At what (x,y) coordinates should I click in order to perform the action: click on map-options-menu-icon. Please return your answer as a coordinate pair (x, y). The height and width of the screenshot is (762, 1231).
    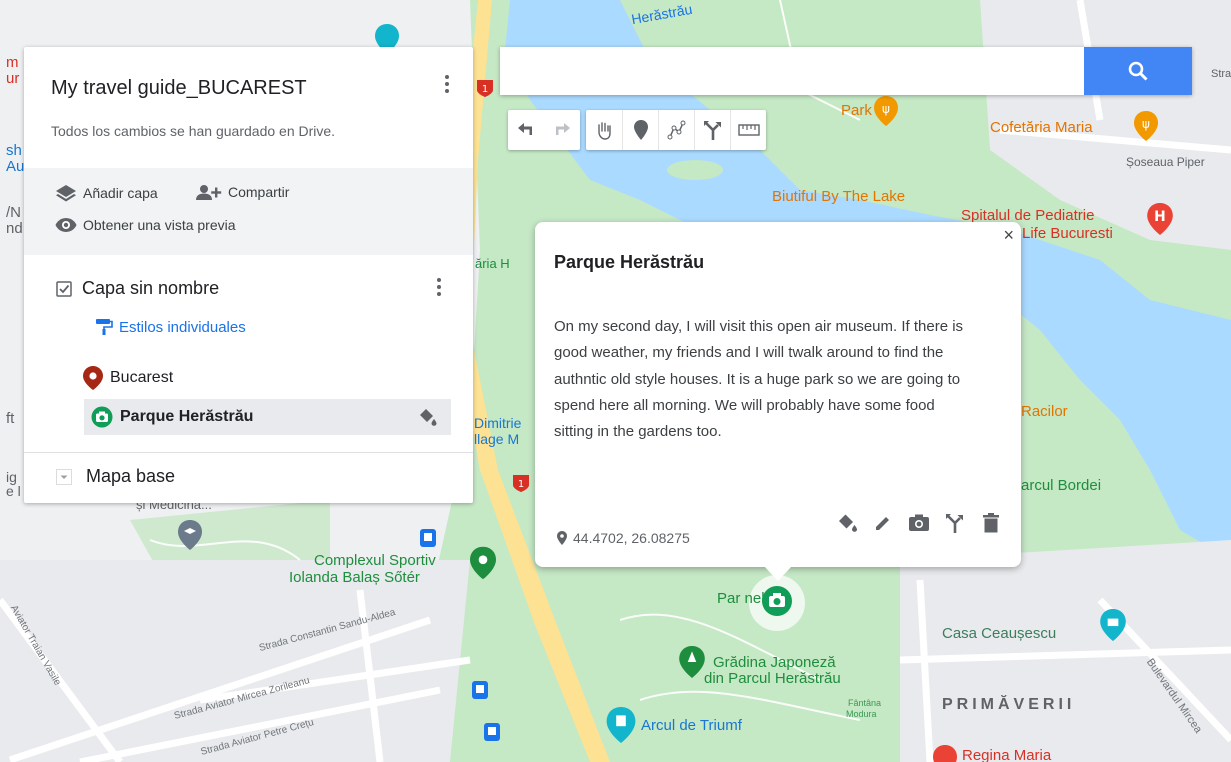
    Looking at the image, I should click on (447, 87).